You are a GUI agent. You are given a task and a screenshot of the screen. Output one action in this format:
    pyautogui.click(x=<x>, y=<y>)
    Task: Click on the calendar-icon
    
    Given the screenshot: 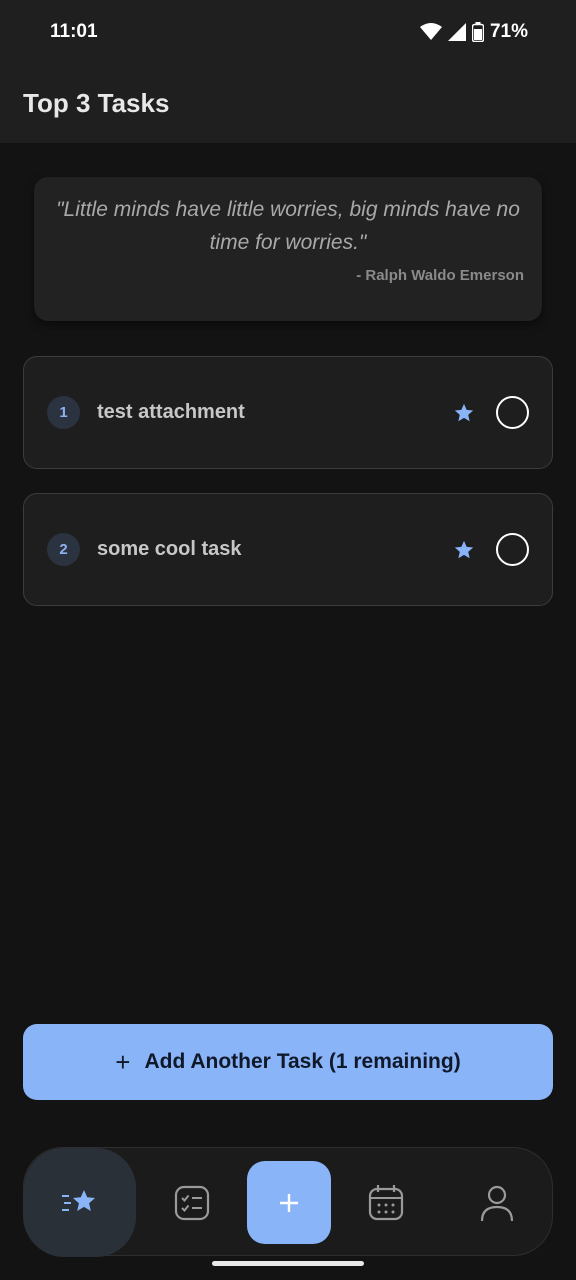 What is the action you would take?
    pyautogui.click(x=386, y=1203)
    